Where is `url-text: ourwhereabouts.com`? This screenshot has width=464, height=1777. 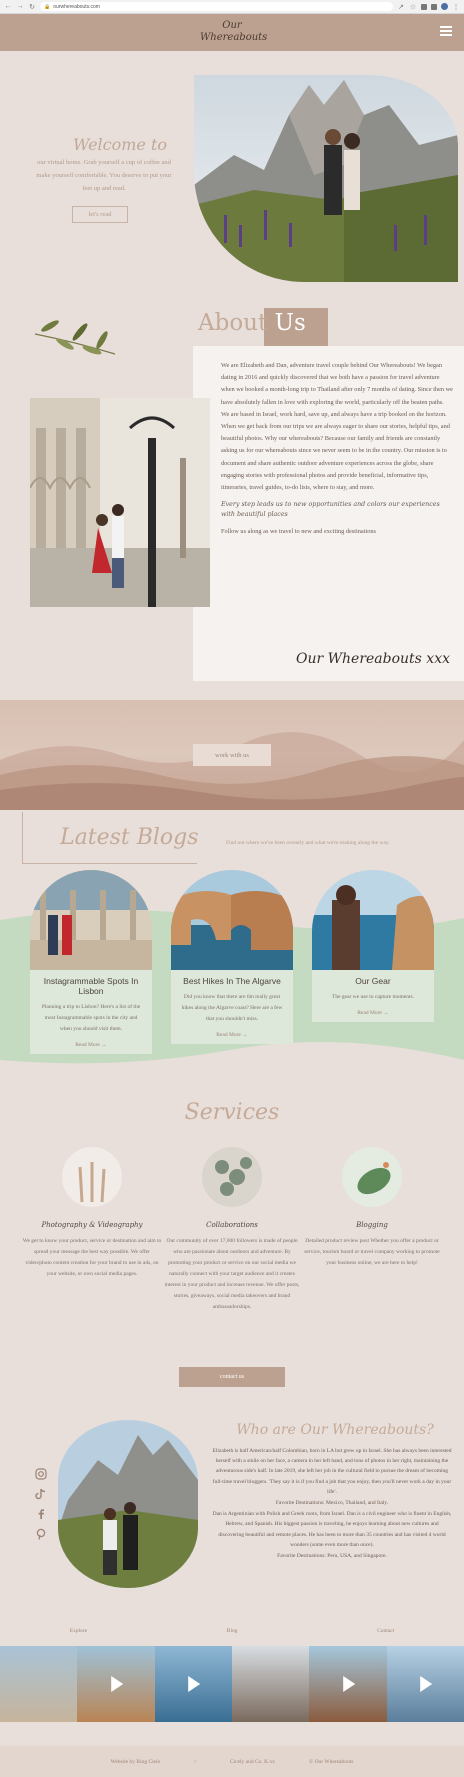
url-text: ourwhereabouts.com is located at coordinates (76, 6).